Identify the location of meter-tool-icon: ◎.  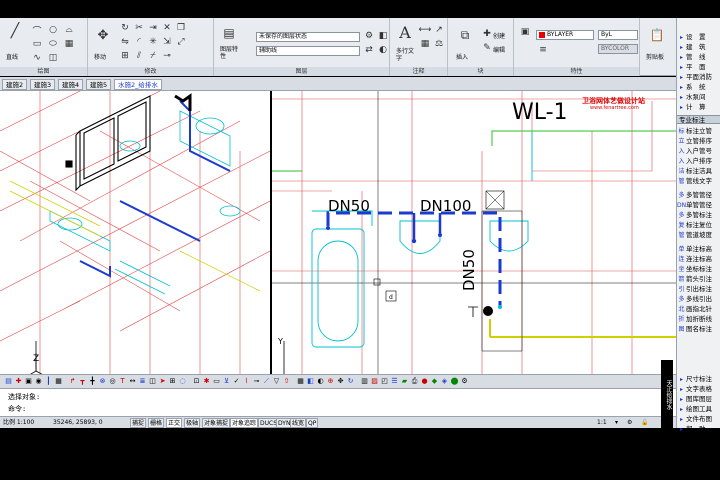
(112, 381).